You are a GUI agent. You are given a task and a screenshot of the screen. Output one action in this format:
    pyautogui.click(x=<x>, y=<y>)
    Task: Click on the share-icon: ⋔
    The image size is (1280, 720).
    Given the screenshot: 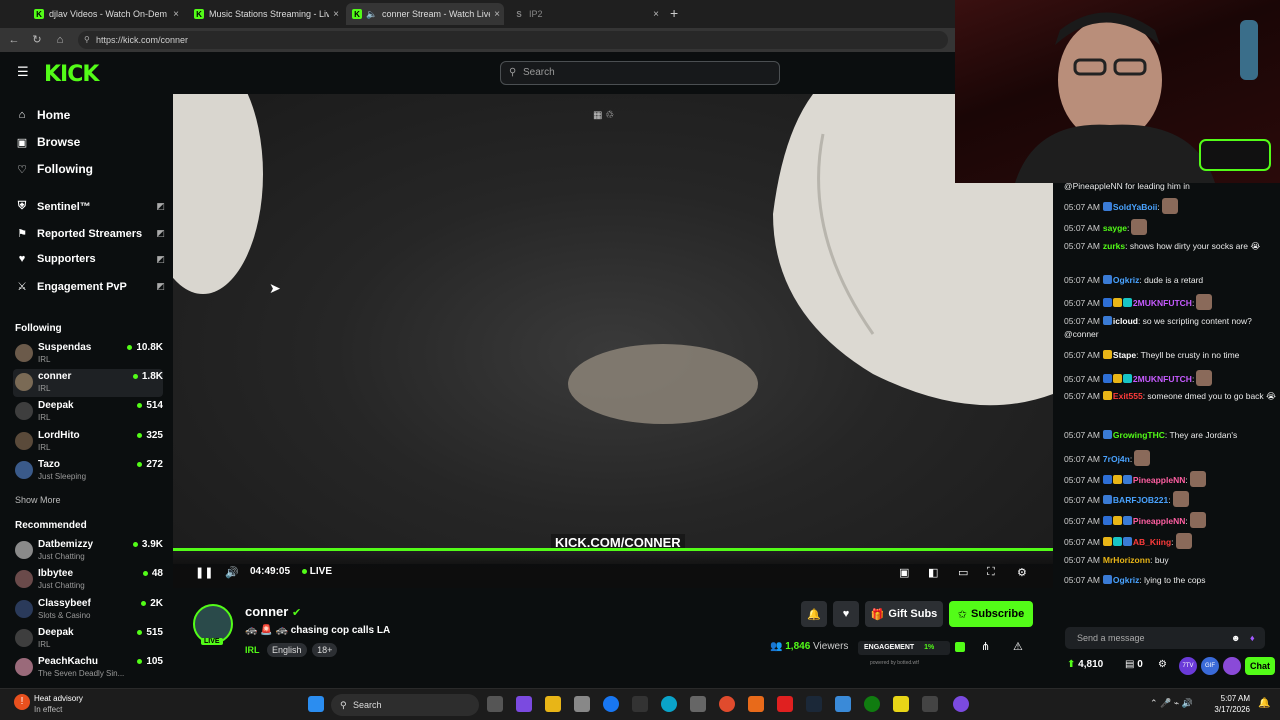 What is the action you would take?
    pyautogui.click(x=985, y=646)
    